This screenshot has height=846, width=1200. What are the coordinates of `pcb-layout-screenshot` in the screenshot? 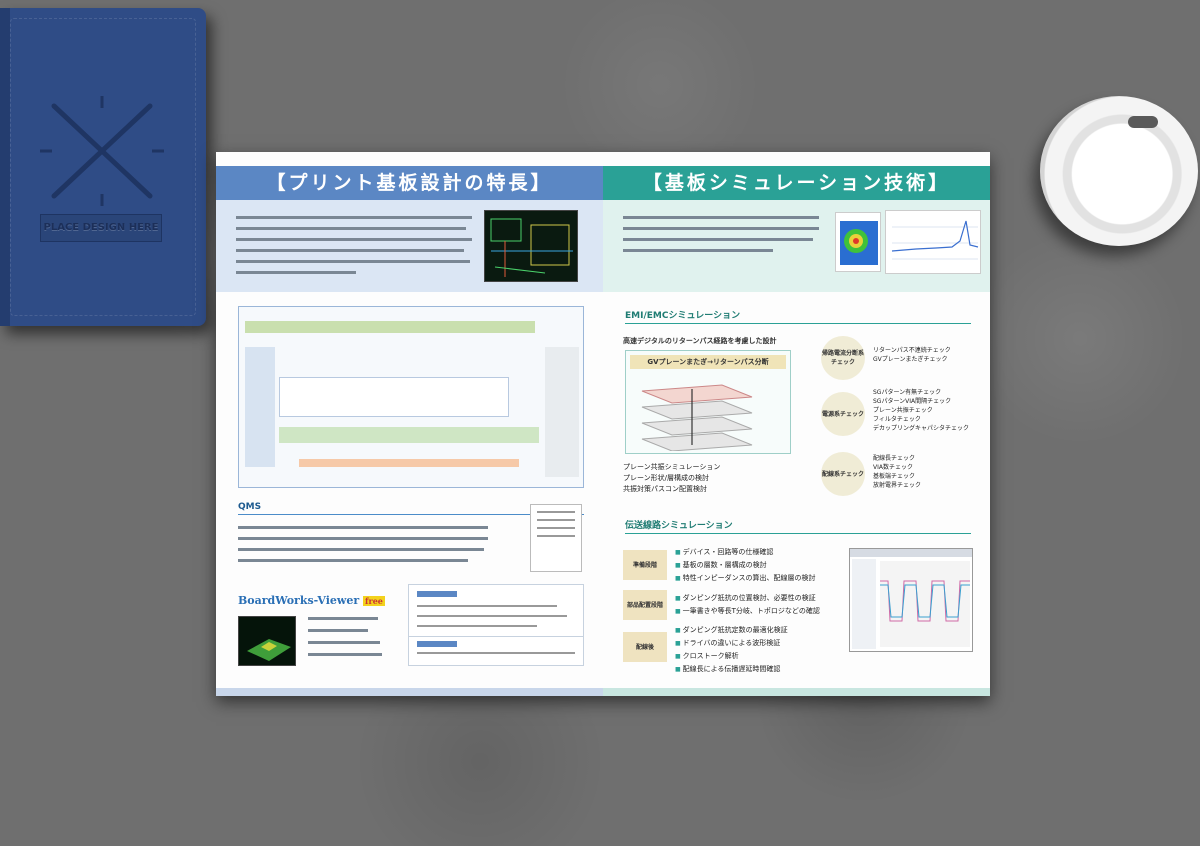 It's located at (531, 246).